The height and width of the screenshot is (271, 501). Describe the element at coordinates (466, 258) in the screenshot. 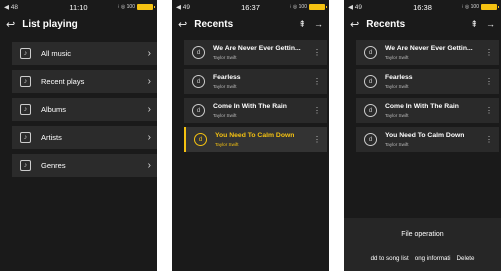

I see `delete-option: Delete` at that location.